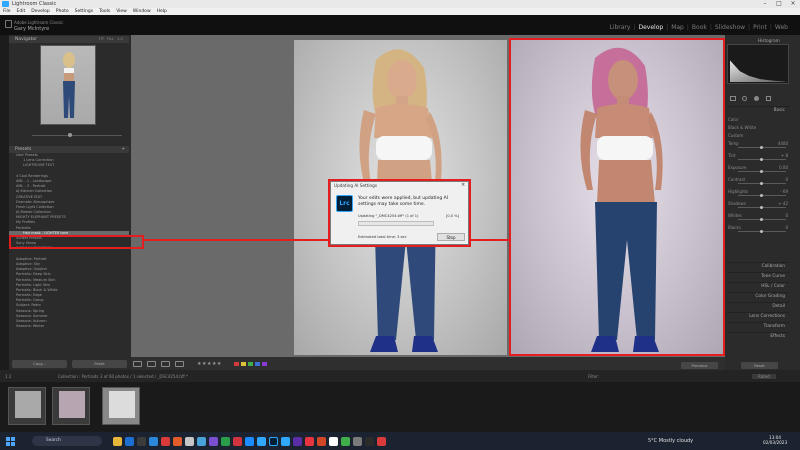 The width and height of the screenshot is (800, 450). What do you see at coordinates (744, 98) in the screenshot?
I see `heal-tool-icon` at bounding box center [744, 98].